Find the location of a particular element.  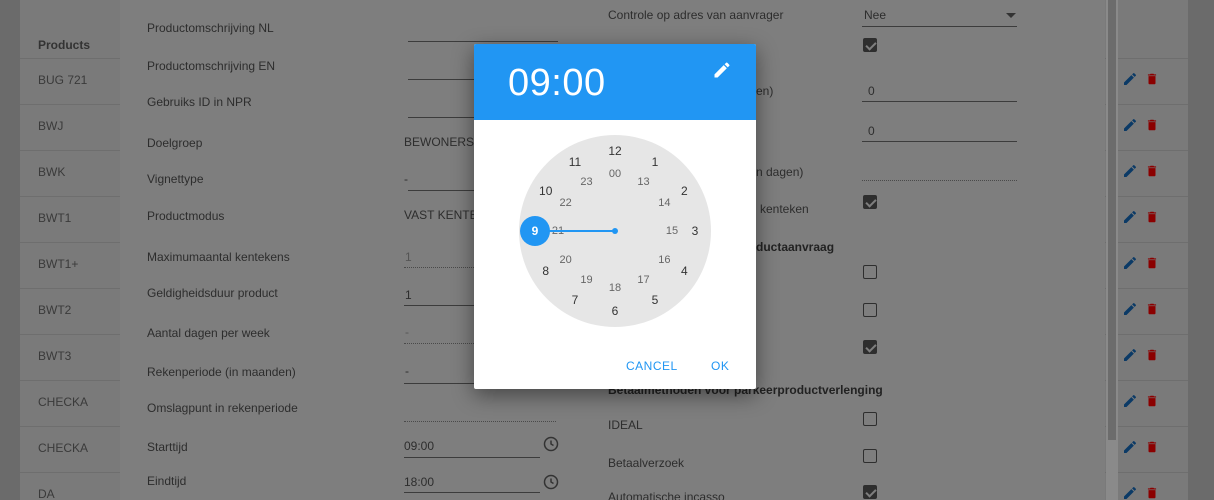

hour-8: 8 is located at coordinates (545, 271).